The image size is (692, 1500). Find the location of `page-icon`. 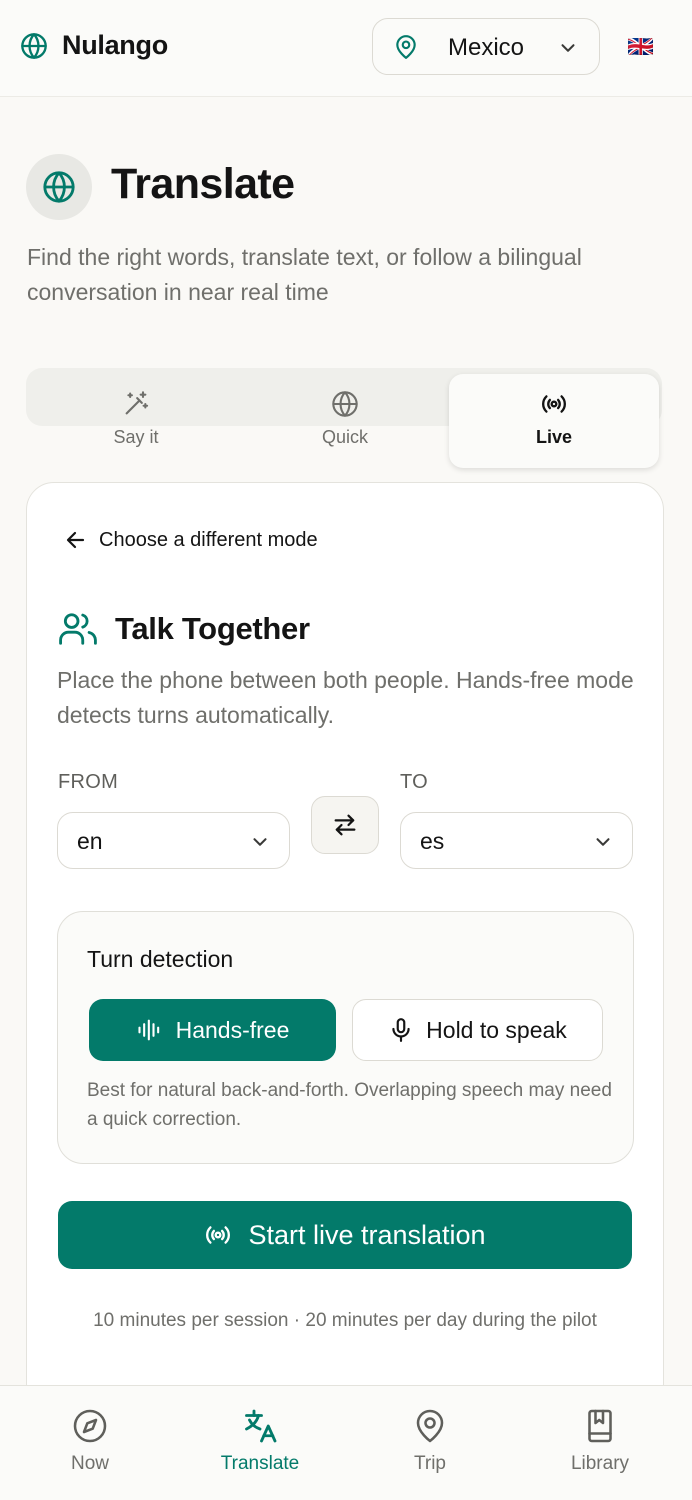

page-icon is located at coordinates (59, 187).